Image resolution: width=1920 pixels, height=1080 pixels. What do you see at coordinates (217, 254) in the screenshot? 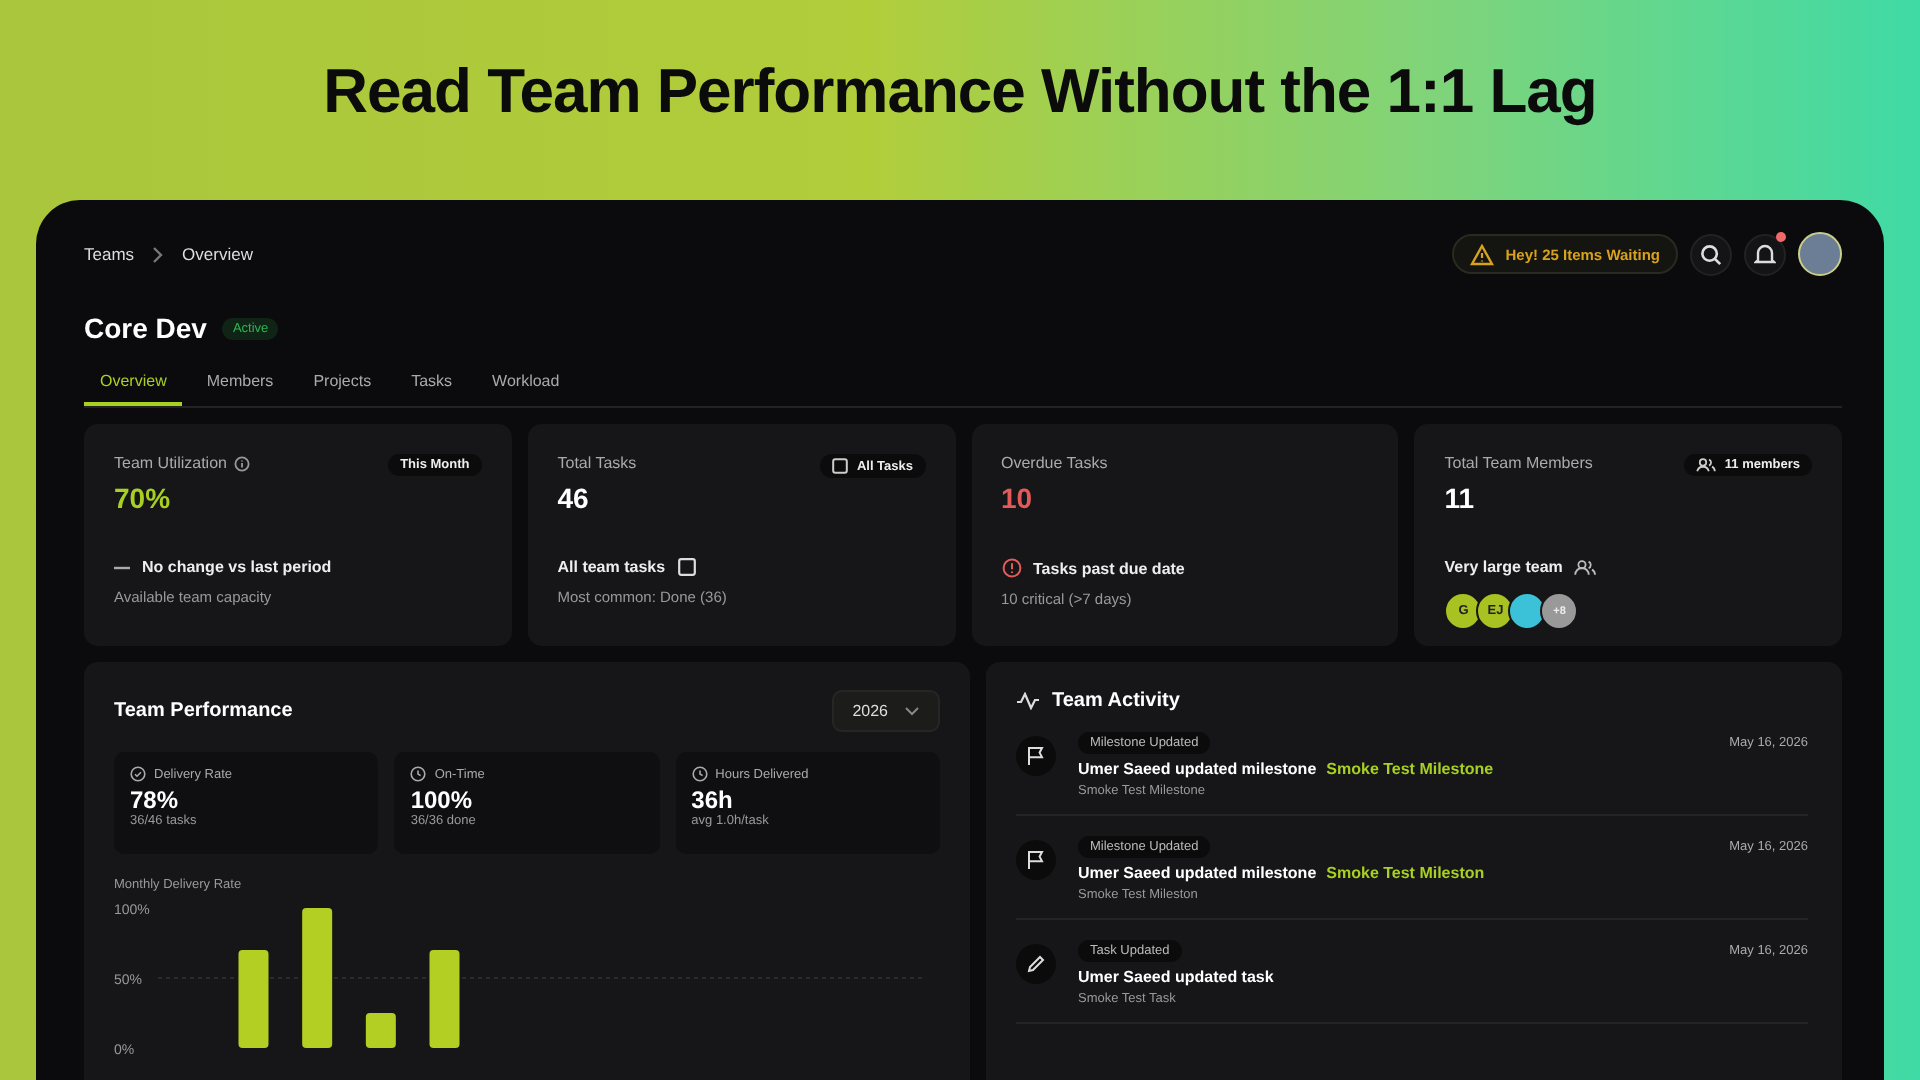
I see `breadcrumb-item: Overview` at bounding box center [217, 254].